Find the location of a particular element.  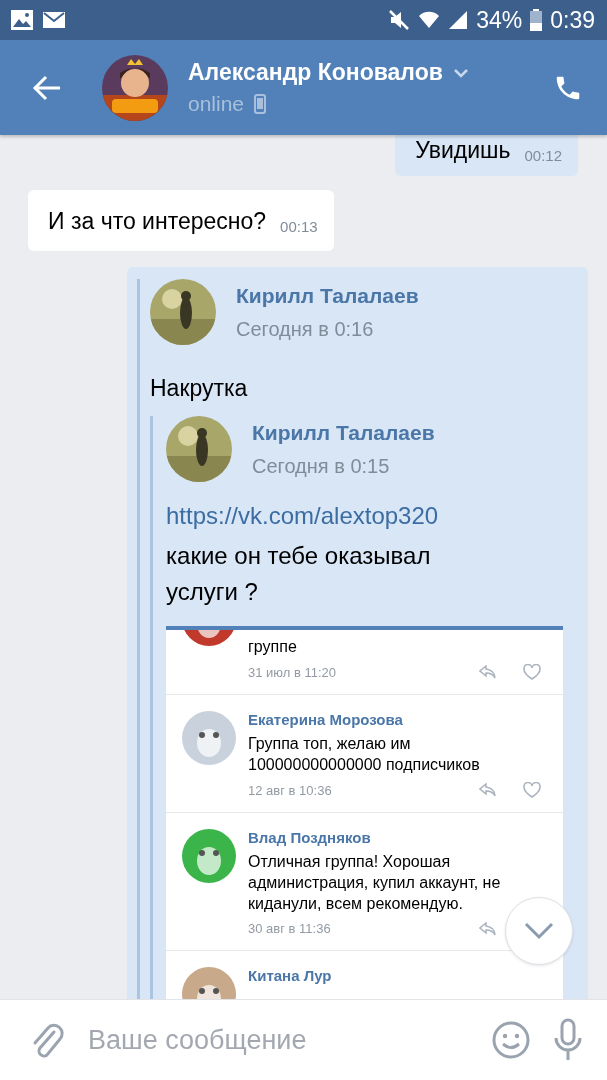

image-icon is located at coordinates (22, 20).